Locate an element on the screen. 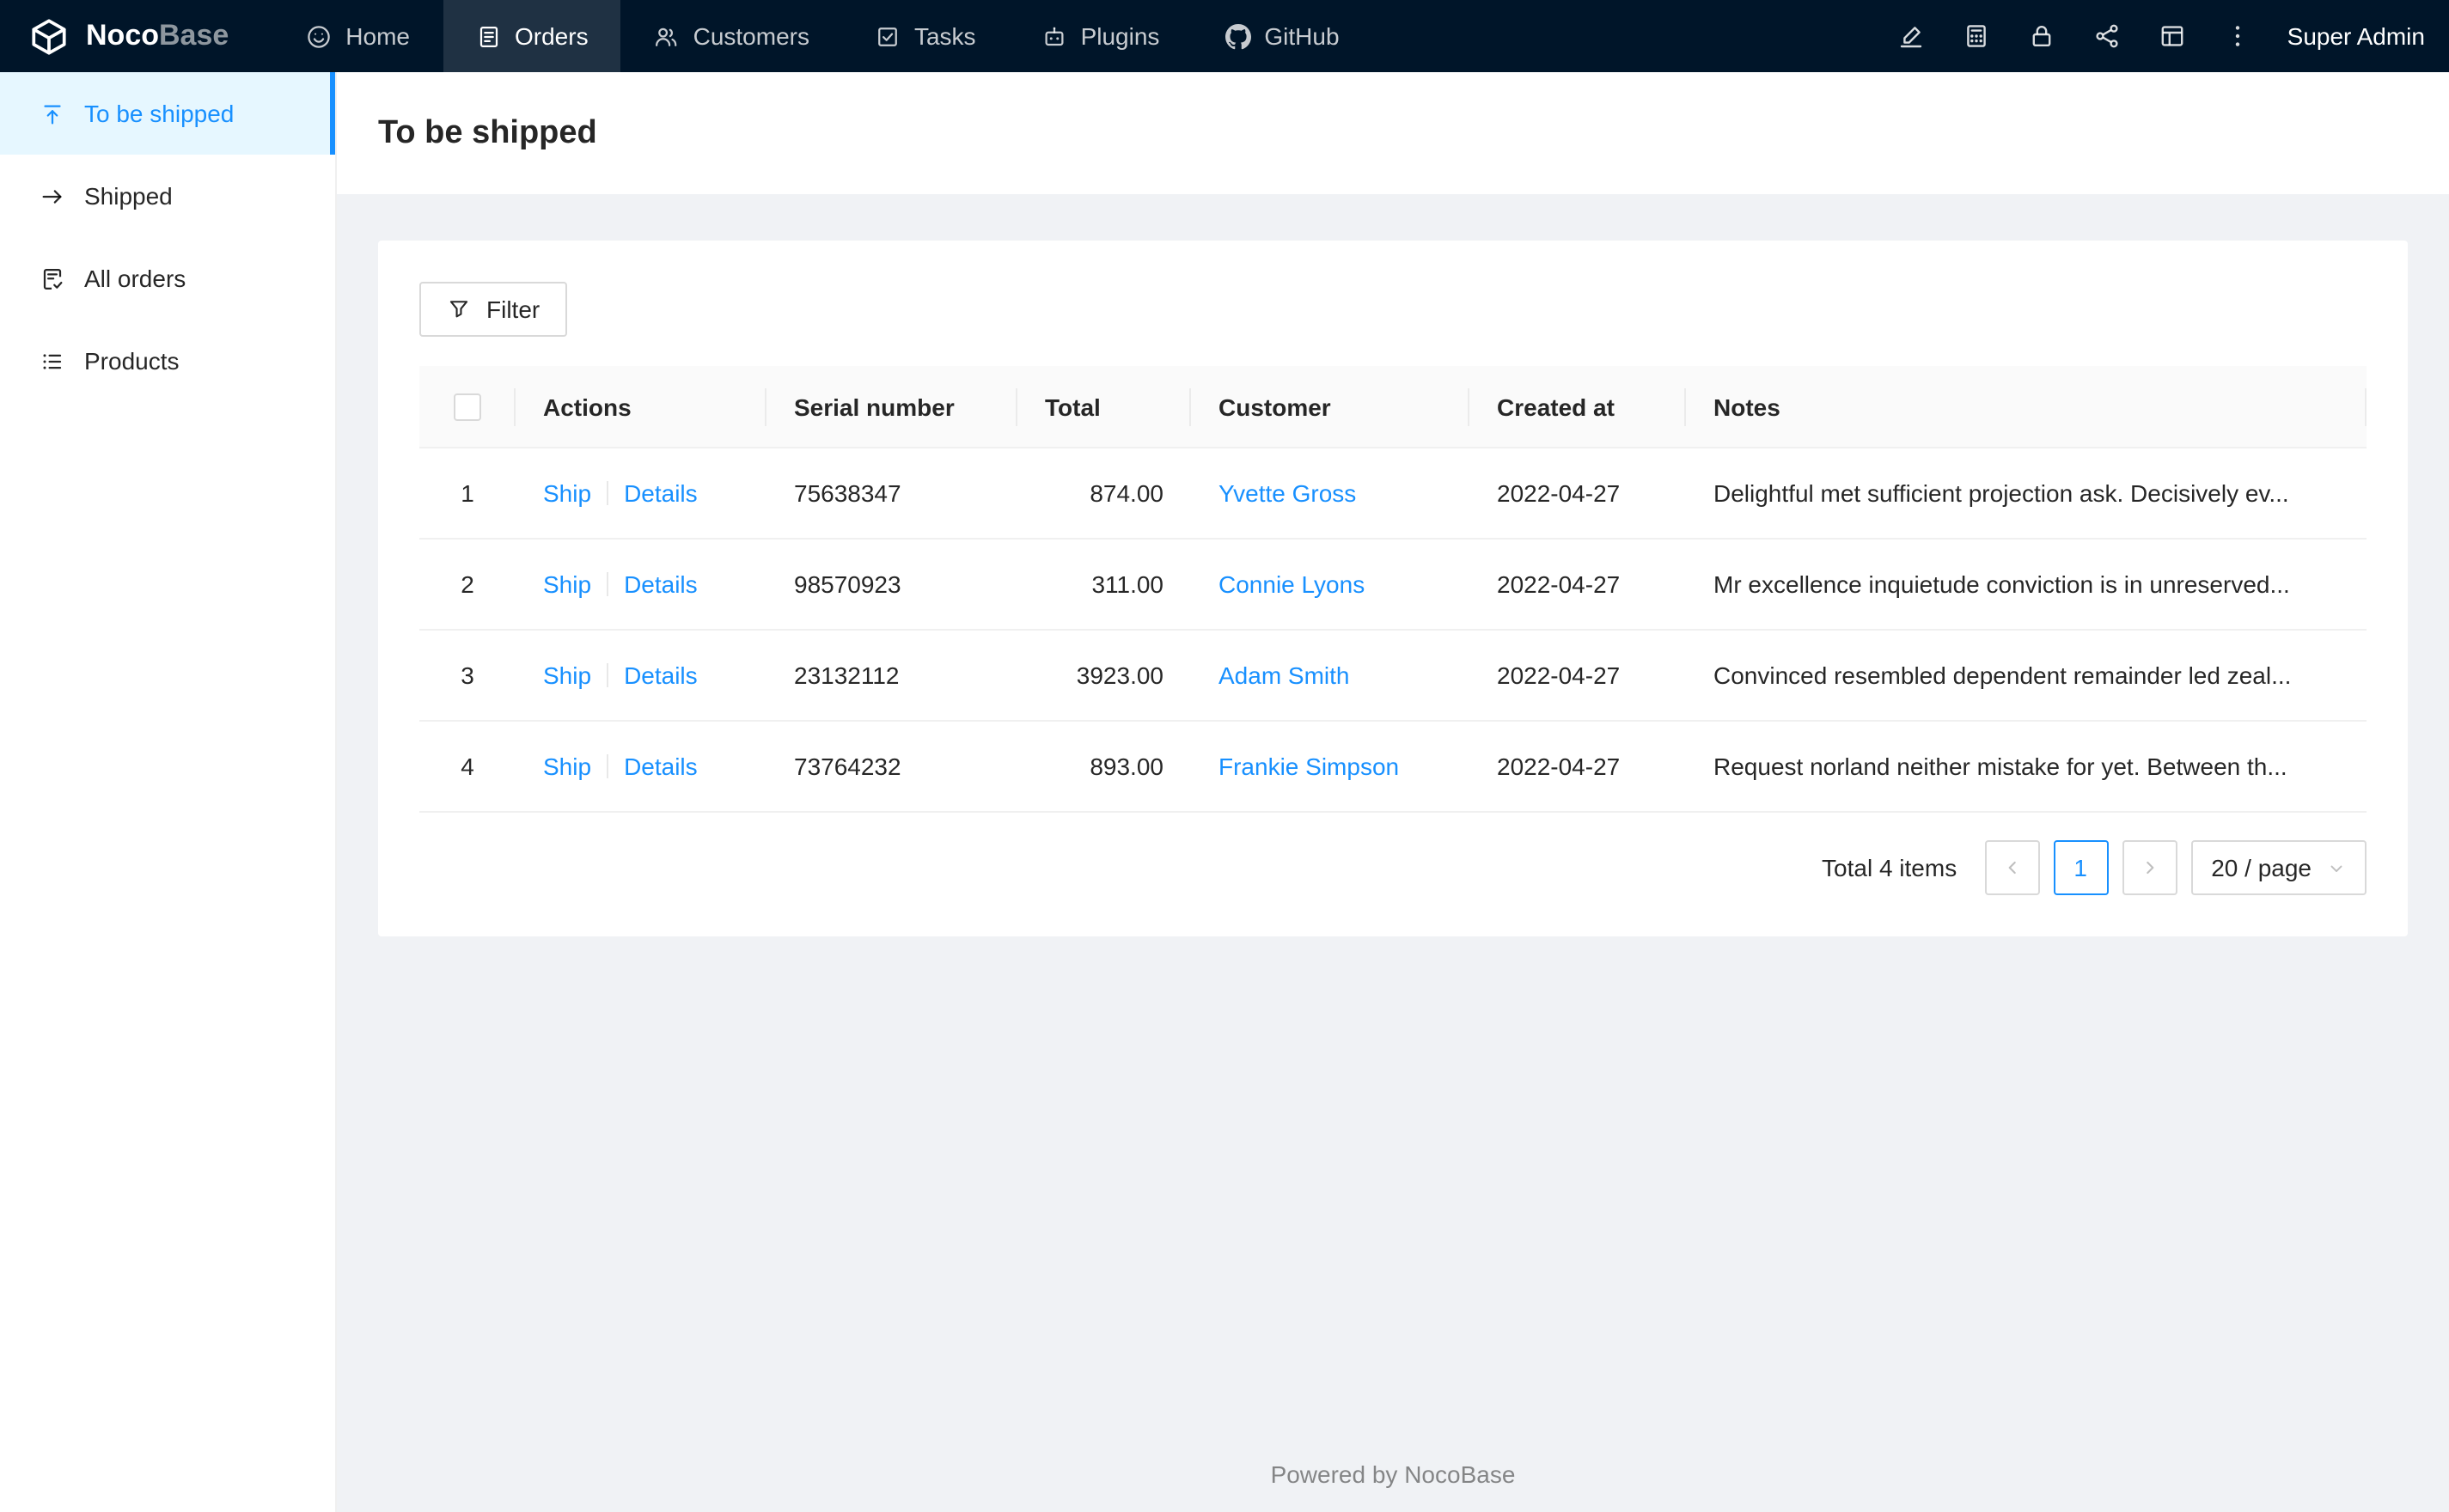 The height and width of the screenshot is (1512, 2449). nav-item-label: Home is located at coordinates (377, 36).